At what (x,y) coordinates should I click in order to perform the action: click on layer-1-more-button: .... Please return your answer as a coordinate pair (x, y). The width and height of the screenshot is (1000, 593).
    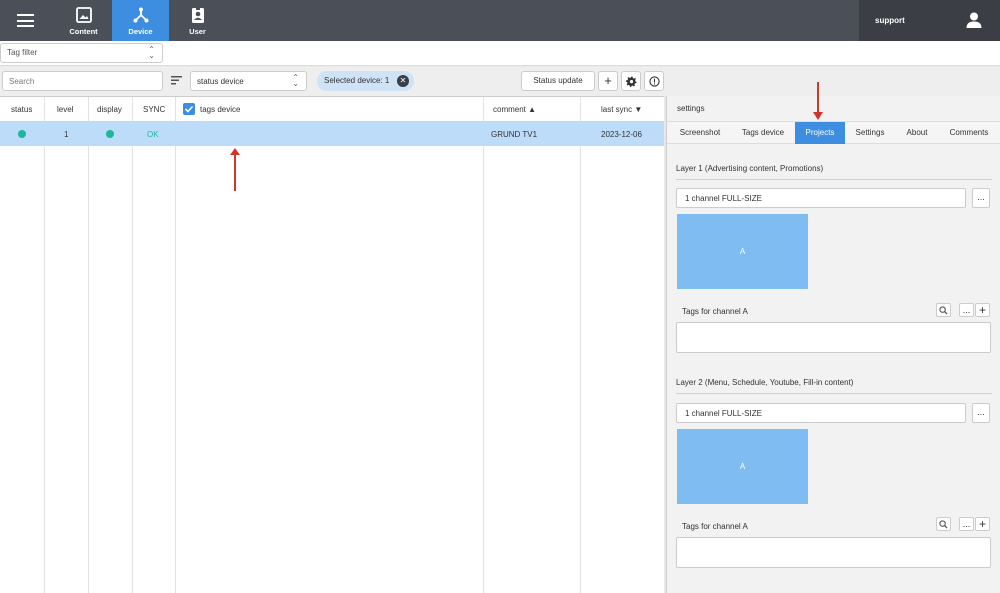
    Looking at the image, I should click on (981, 198).